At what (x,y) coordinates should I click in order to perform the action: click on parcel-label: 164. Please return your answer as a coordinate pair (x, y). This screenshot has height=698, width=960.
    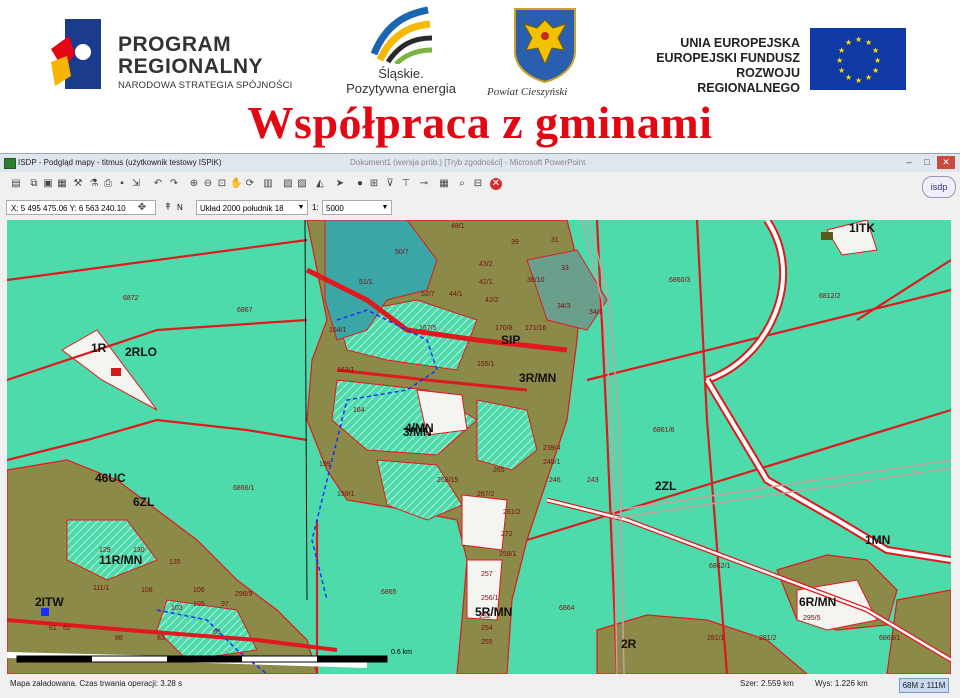
    Looking at the image, I should click on (359, 410).